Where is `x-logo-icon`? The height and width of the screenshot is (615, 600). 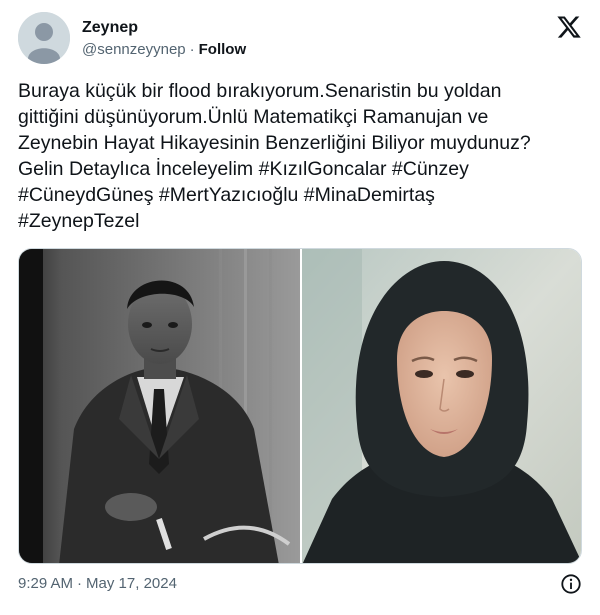
x-logo-icon is located at coordinates (569, 27).